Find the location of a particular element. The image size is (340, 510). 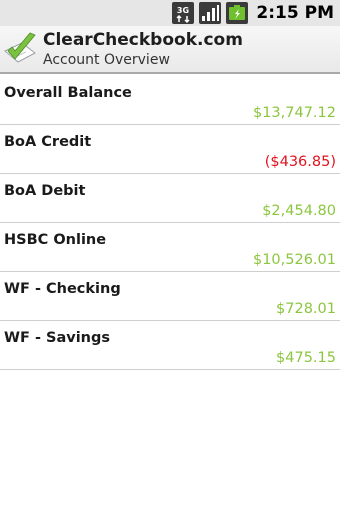

app-title-bar: ClearCheckbook.com Account Overview is located at coordinates (170, 50).